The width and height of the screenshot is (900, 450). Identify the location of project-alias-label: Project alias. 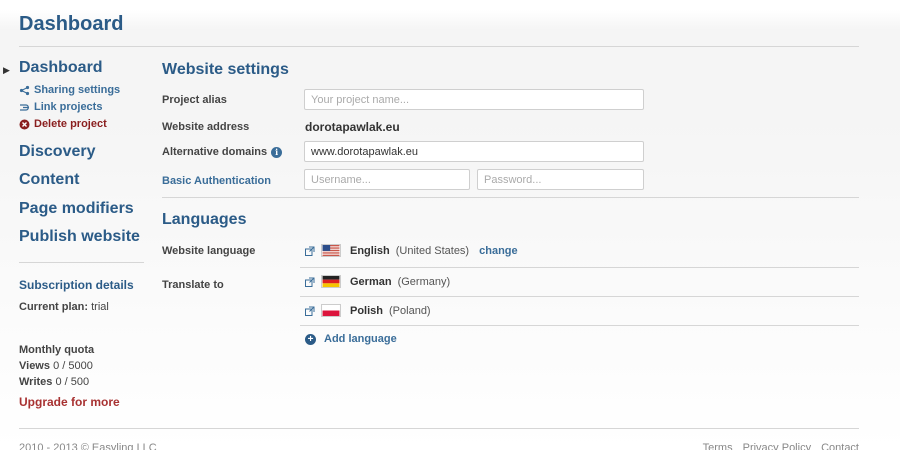
(194, 100).